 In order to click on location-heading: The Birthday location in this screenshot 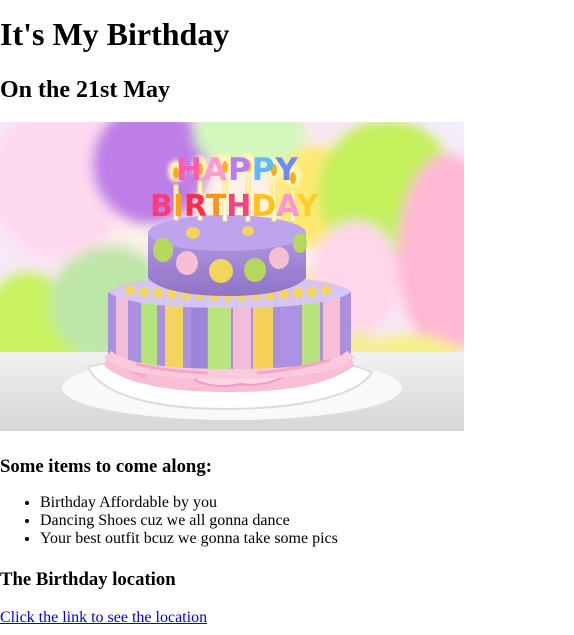, I will do `click(88, 579)`.